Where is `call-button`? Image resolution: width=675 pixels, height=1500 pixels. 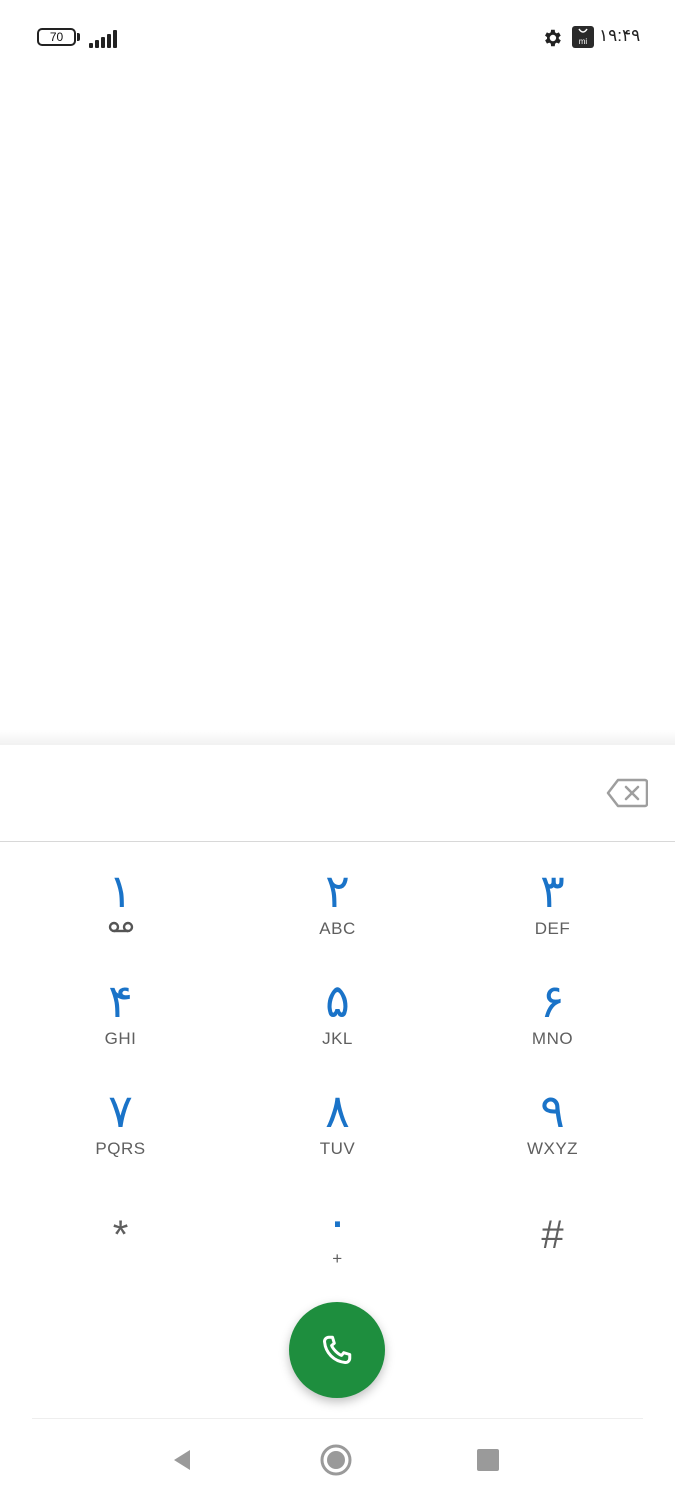 call-button is located at coordinates (337, 1350).